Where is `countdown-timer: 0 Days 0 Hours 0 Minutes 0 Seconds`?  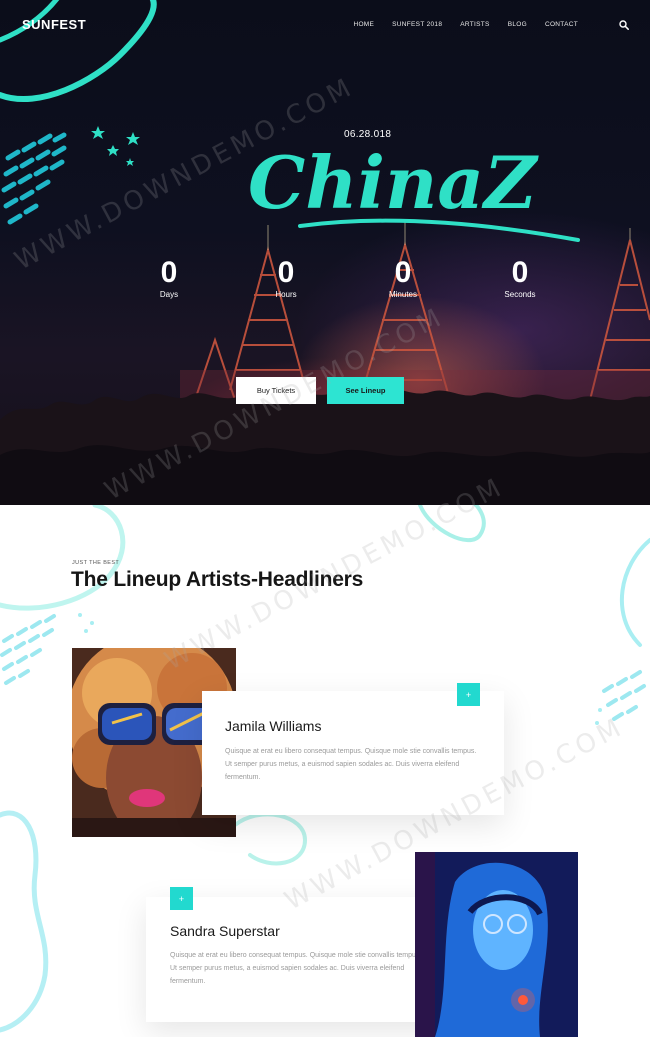
countdown-timer: 0 Days 0 Hours 0 Minutes 0 Seconds is located at coordinates (325, 286).